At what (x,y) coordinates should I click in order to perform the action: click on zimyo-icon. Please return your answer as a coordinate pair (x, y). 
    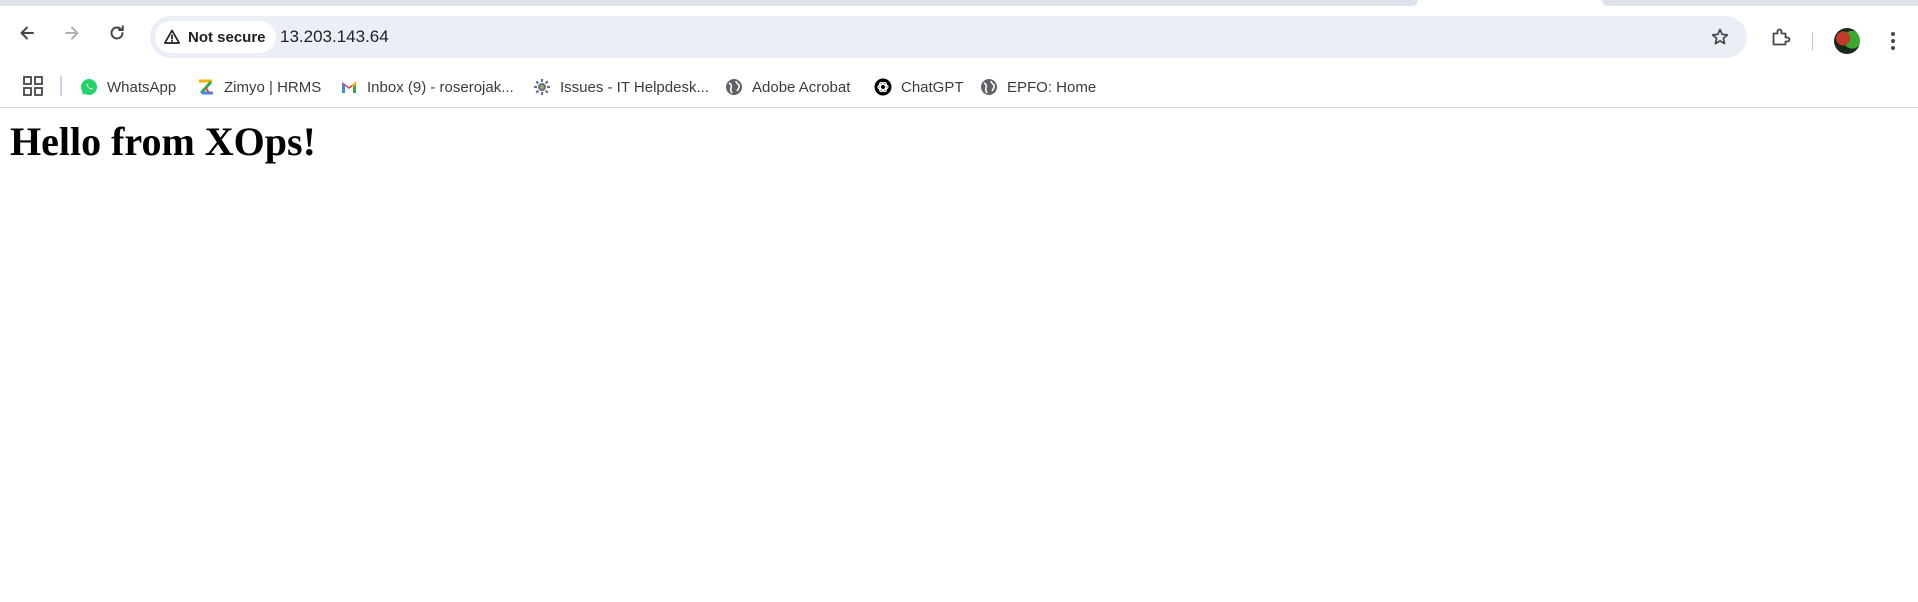
    Looking at the image, I should click on (206, 87).